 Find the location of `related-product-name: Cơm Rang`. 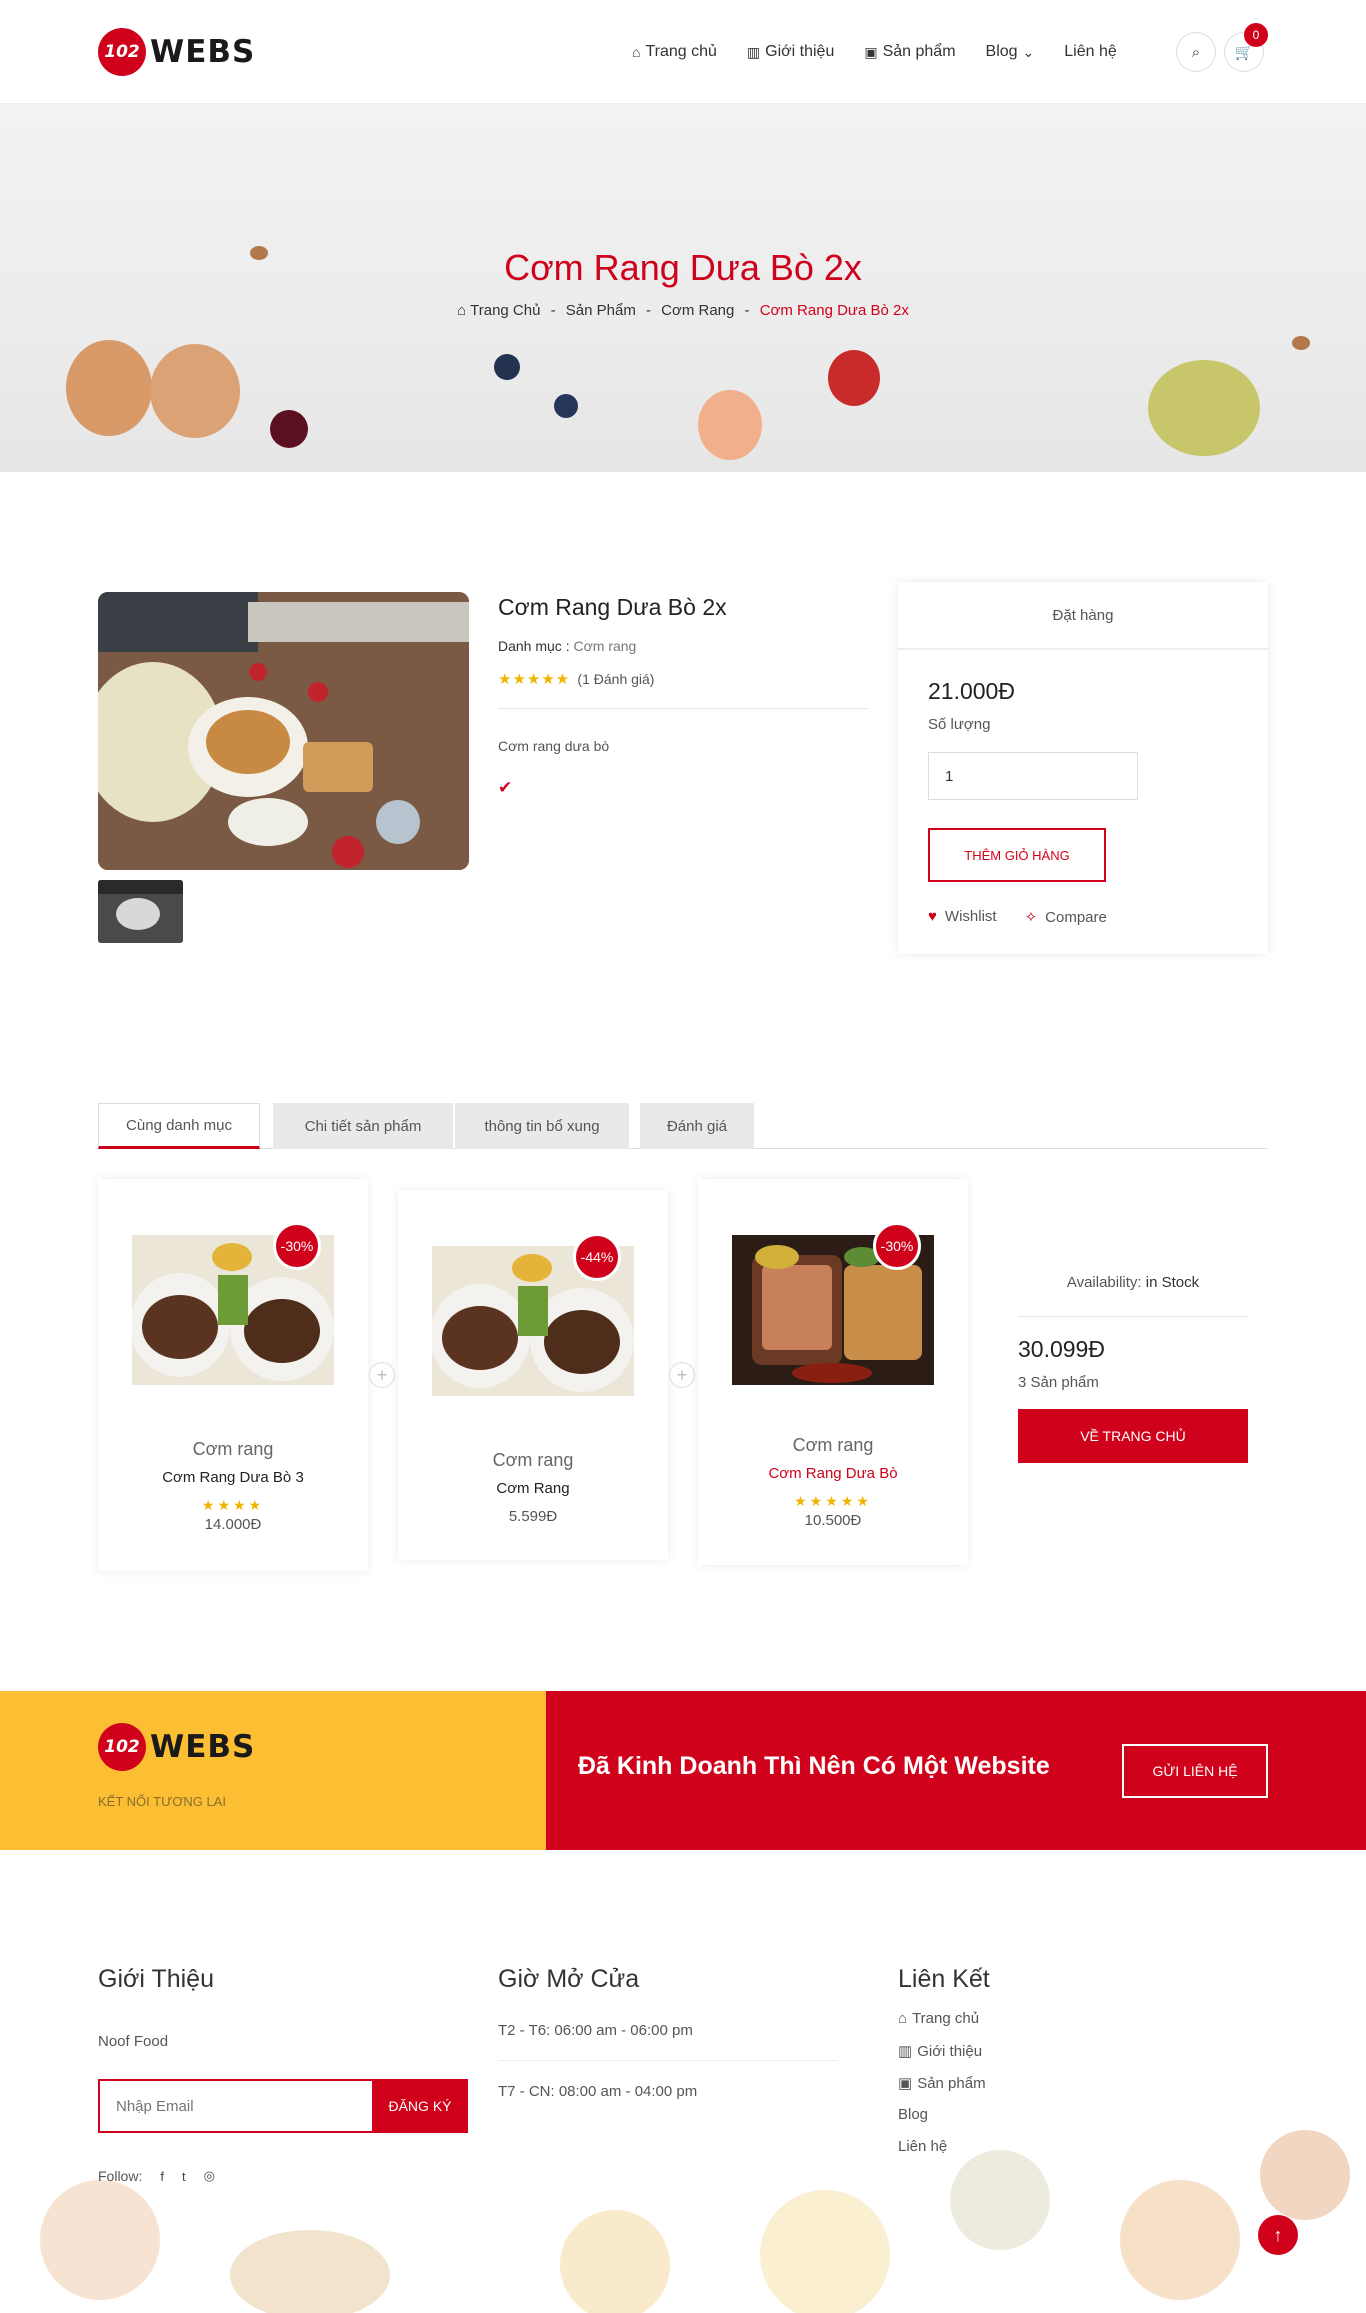

related-product-name: Cơm Rang is located at coordinates (533, 1488).